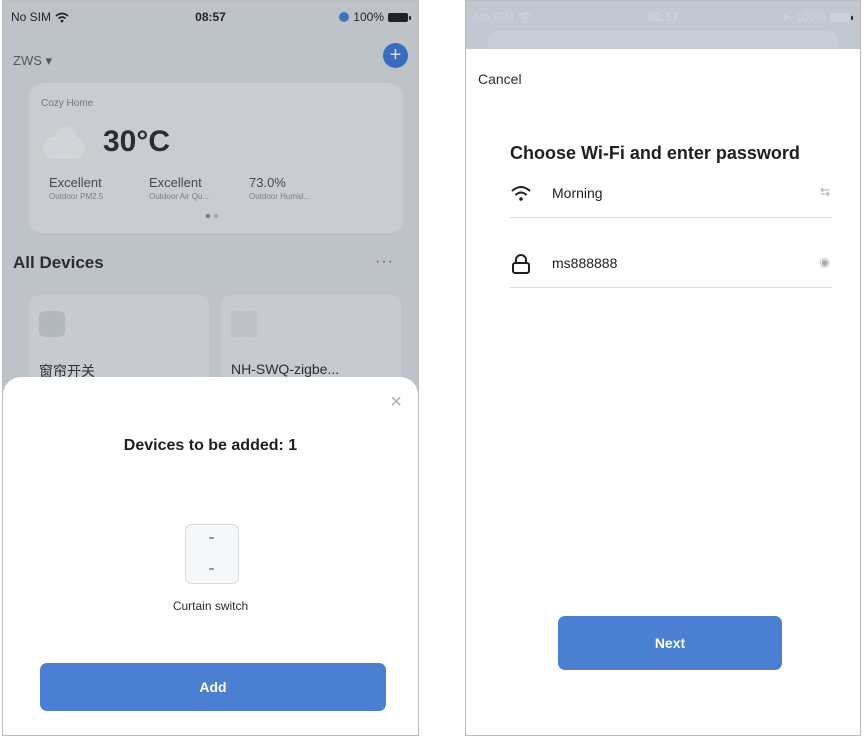 Image resolution: width=865 pixels, height=736 pixels. I want to click on lock-icon, so click(521, 264).